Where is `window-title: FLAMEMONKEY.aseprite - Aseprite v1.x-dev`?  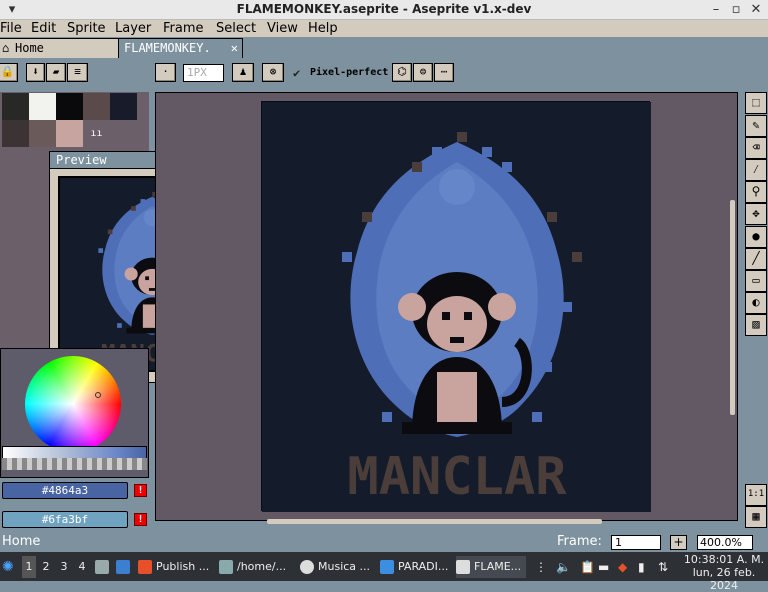 window-title: FLAMEMONKEY.aseprite - Aseprite v1.x-dev is located at coordinates (384, 9).